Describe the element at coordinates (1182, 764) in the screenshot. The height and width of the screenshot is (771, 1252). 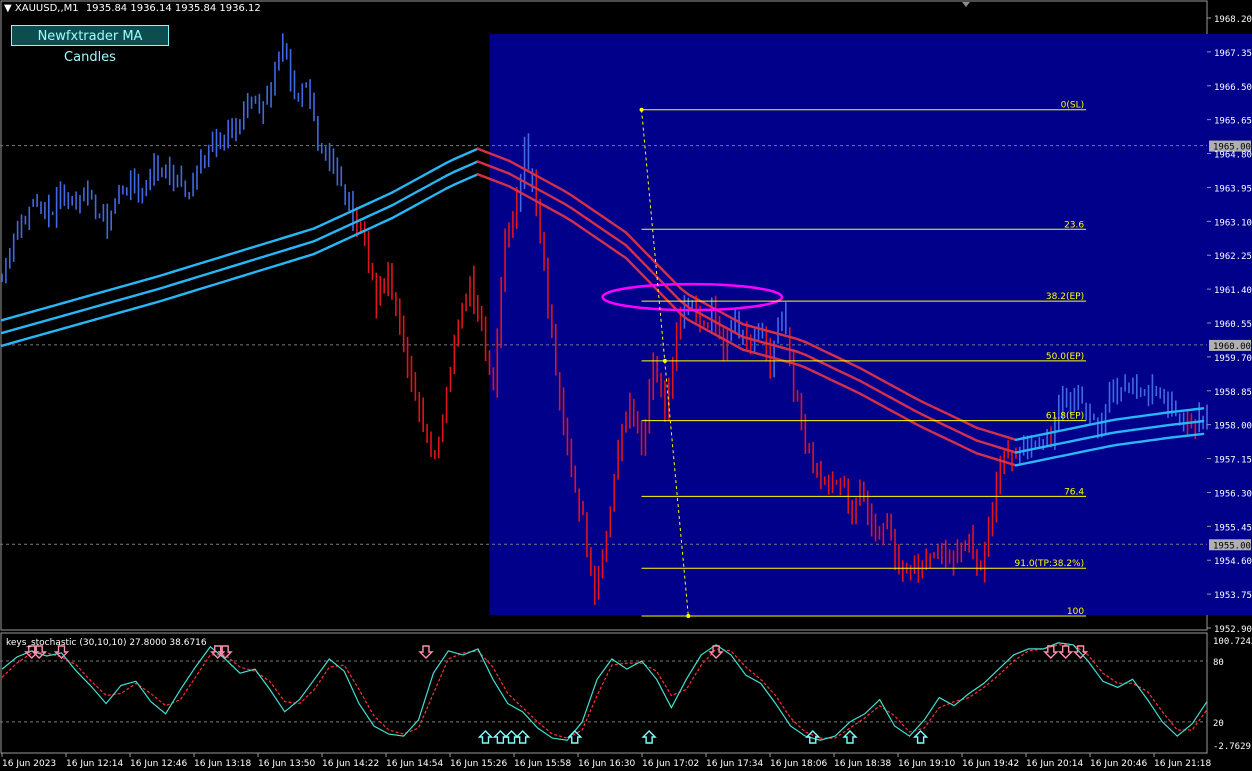
I see `x-tick-label: 16 Jun 21:18` at that location.